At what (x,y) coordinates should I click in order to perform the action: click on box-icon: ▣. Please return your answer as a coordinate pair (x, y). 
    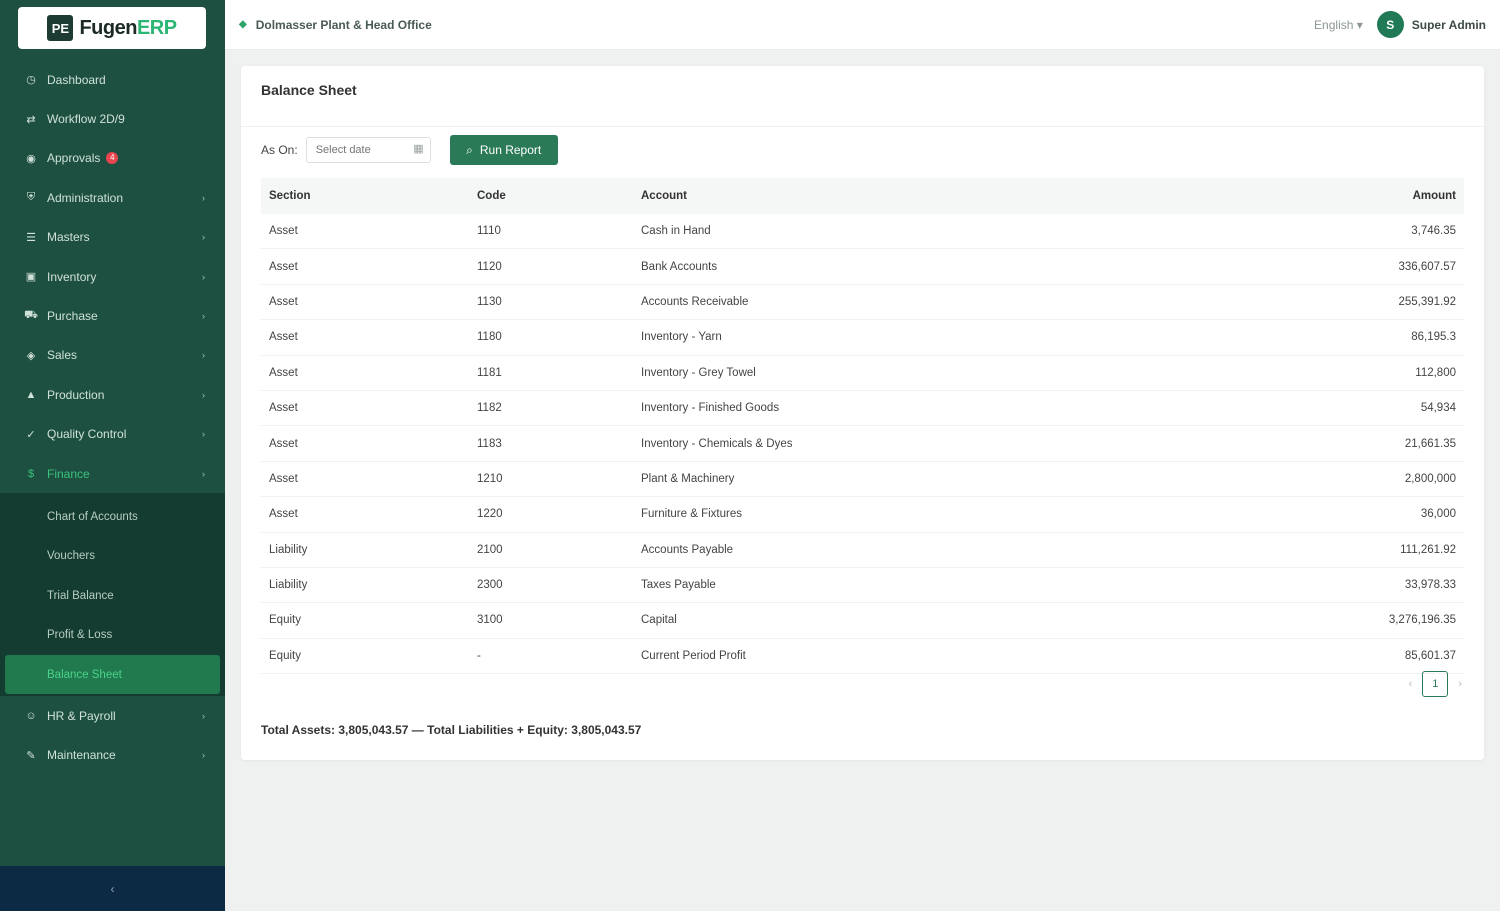
    Looking at the image, I should click on (31, 277).